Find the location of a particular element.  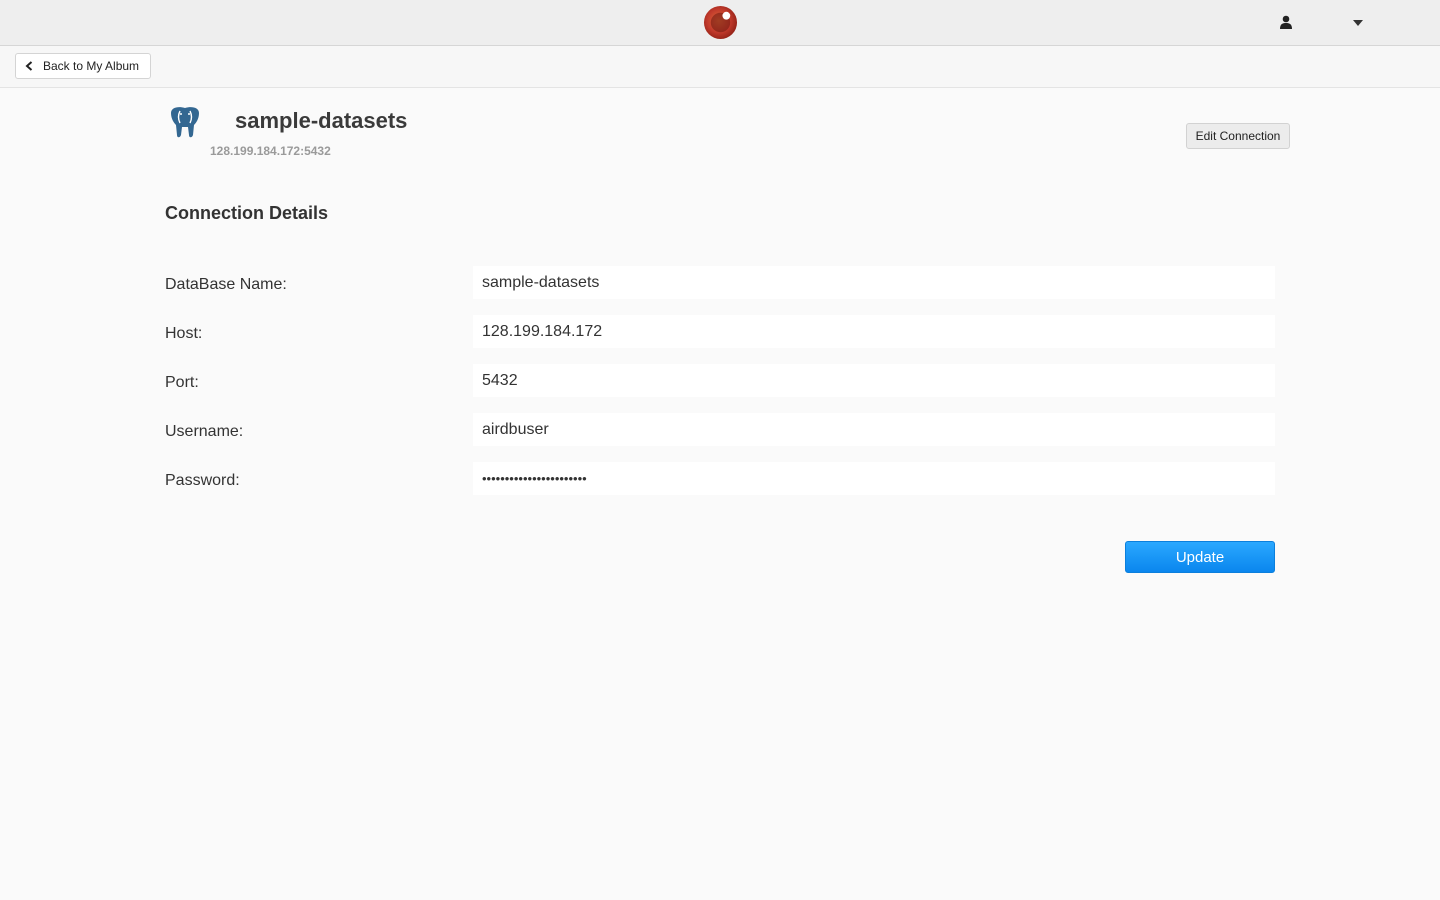

postgresql-elephant-icon is located at coordinates (185, 122).